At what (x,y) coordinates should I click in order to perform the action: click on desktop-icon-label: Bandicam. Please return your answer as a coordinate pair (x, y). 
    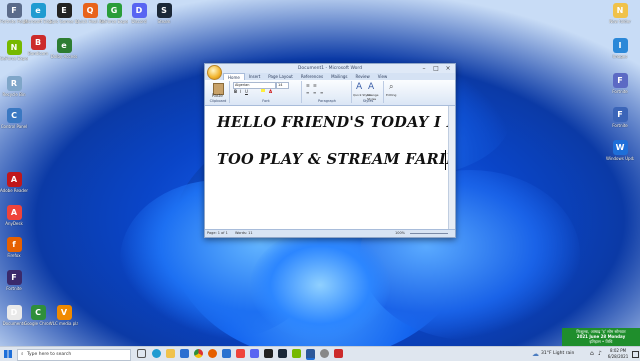
    Looking at the image, I should click on (38, 53).